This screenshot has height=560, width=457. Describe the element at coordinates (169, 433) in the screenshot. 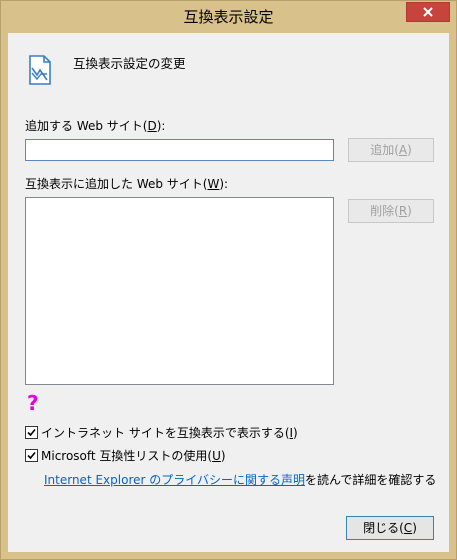

I see `intranet-label: イントラネット サイトを互換表示で表示する(I)` at that location.